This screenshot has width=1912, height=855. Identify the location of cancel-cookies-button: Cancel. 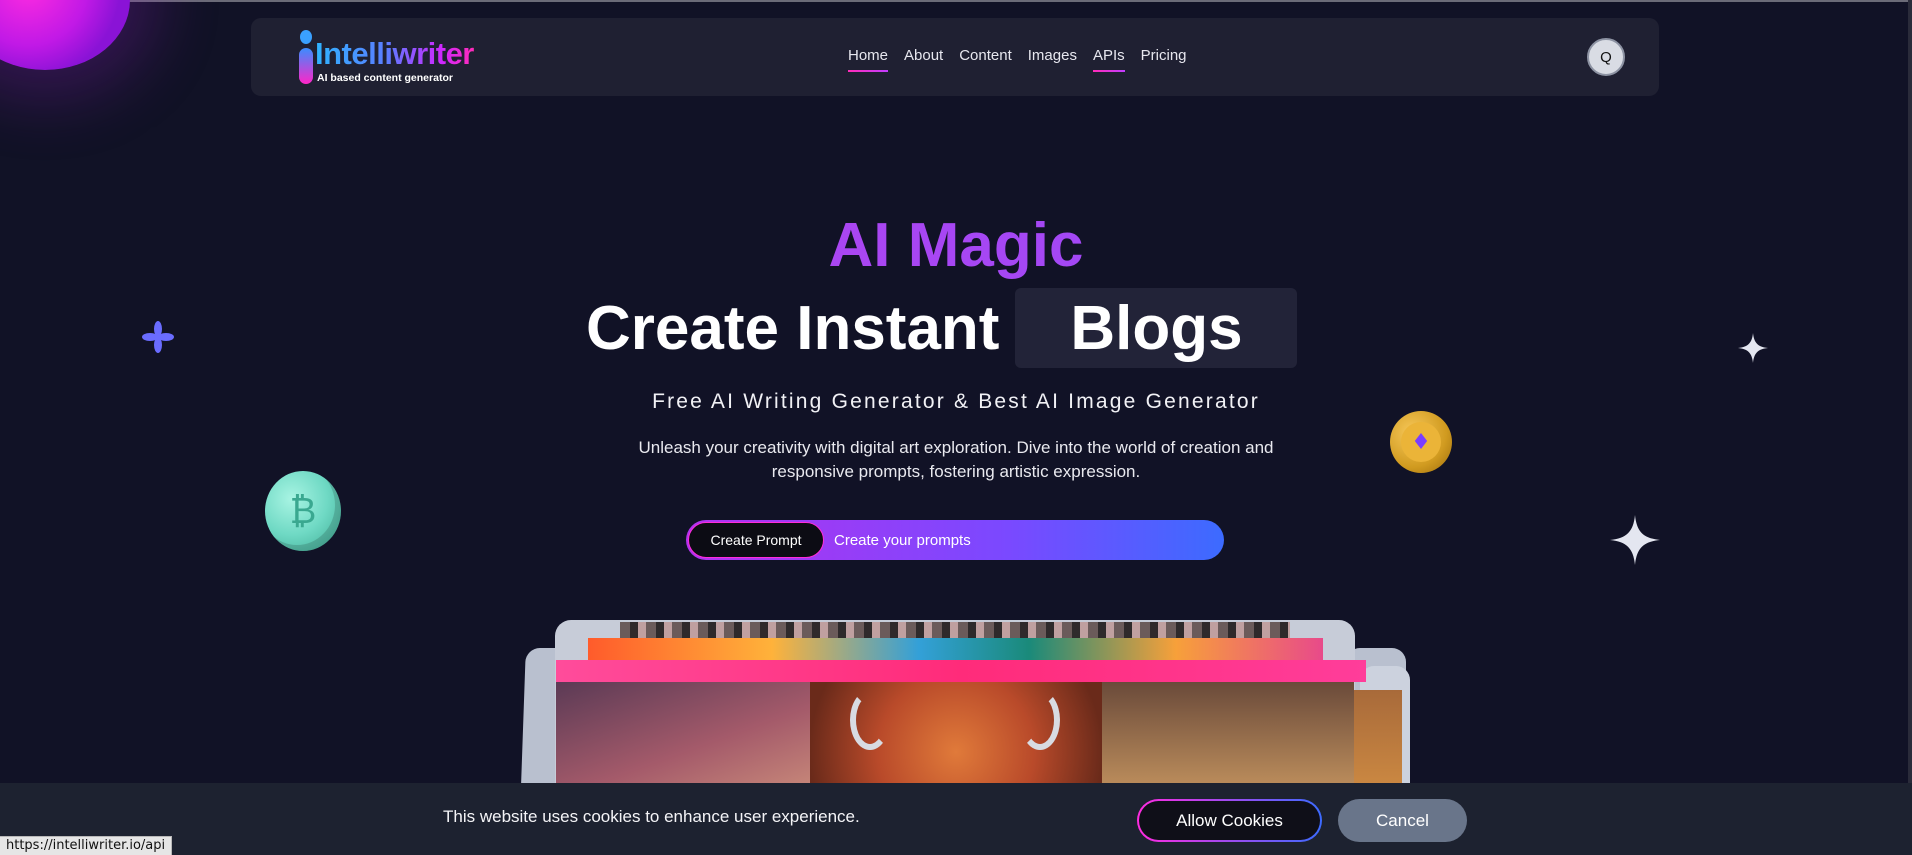
(1402, 820).